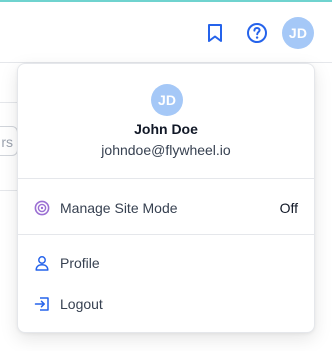 The width and height of the screenshot is (332, 351). I want to click on background-input: rs, so click(9, 141).